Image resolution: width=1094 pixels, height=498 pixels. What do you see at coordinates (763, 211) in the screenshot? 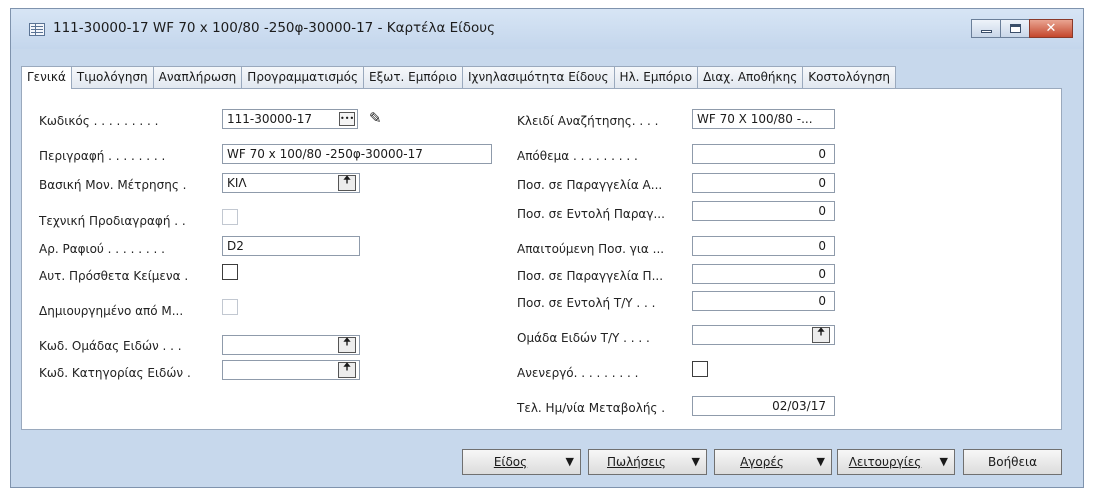
I see `qty-on-prod-order-field: 0` at bounding box center [763, 211].